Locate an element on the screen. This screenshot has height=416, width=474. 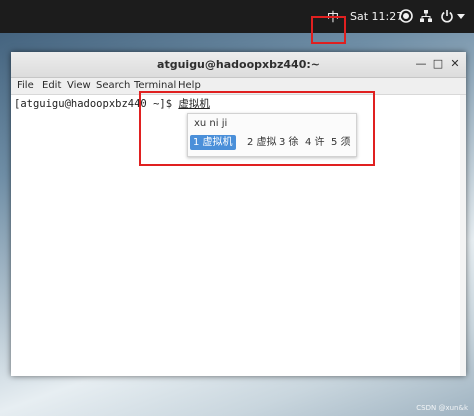
title-bar: atguigu@hadoopxbz440:~ — □ ✕ is located at coordinates (238, 65).